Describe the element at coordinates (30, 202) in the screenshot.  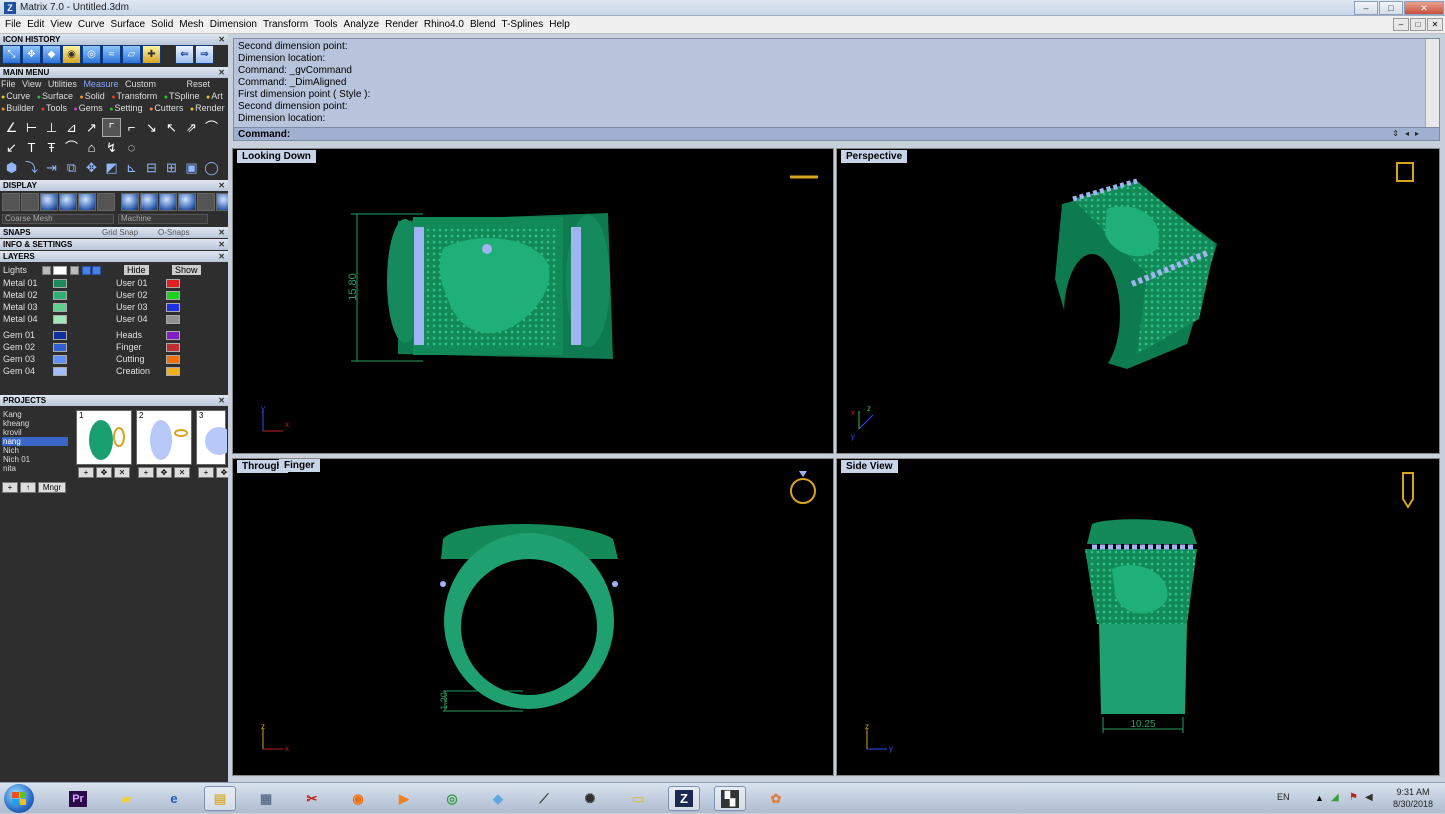
I see `ghost-icon` at that location.